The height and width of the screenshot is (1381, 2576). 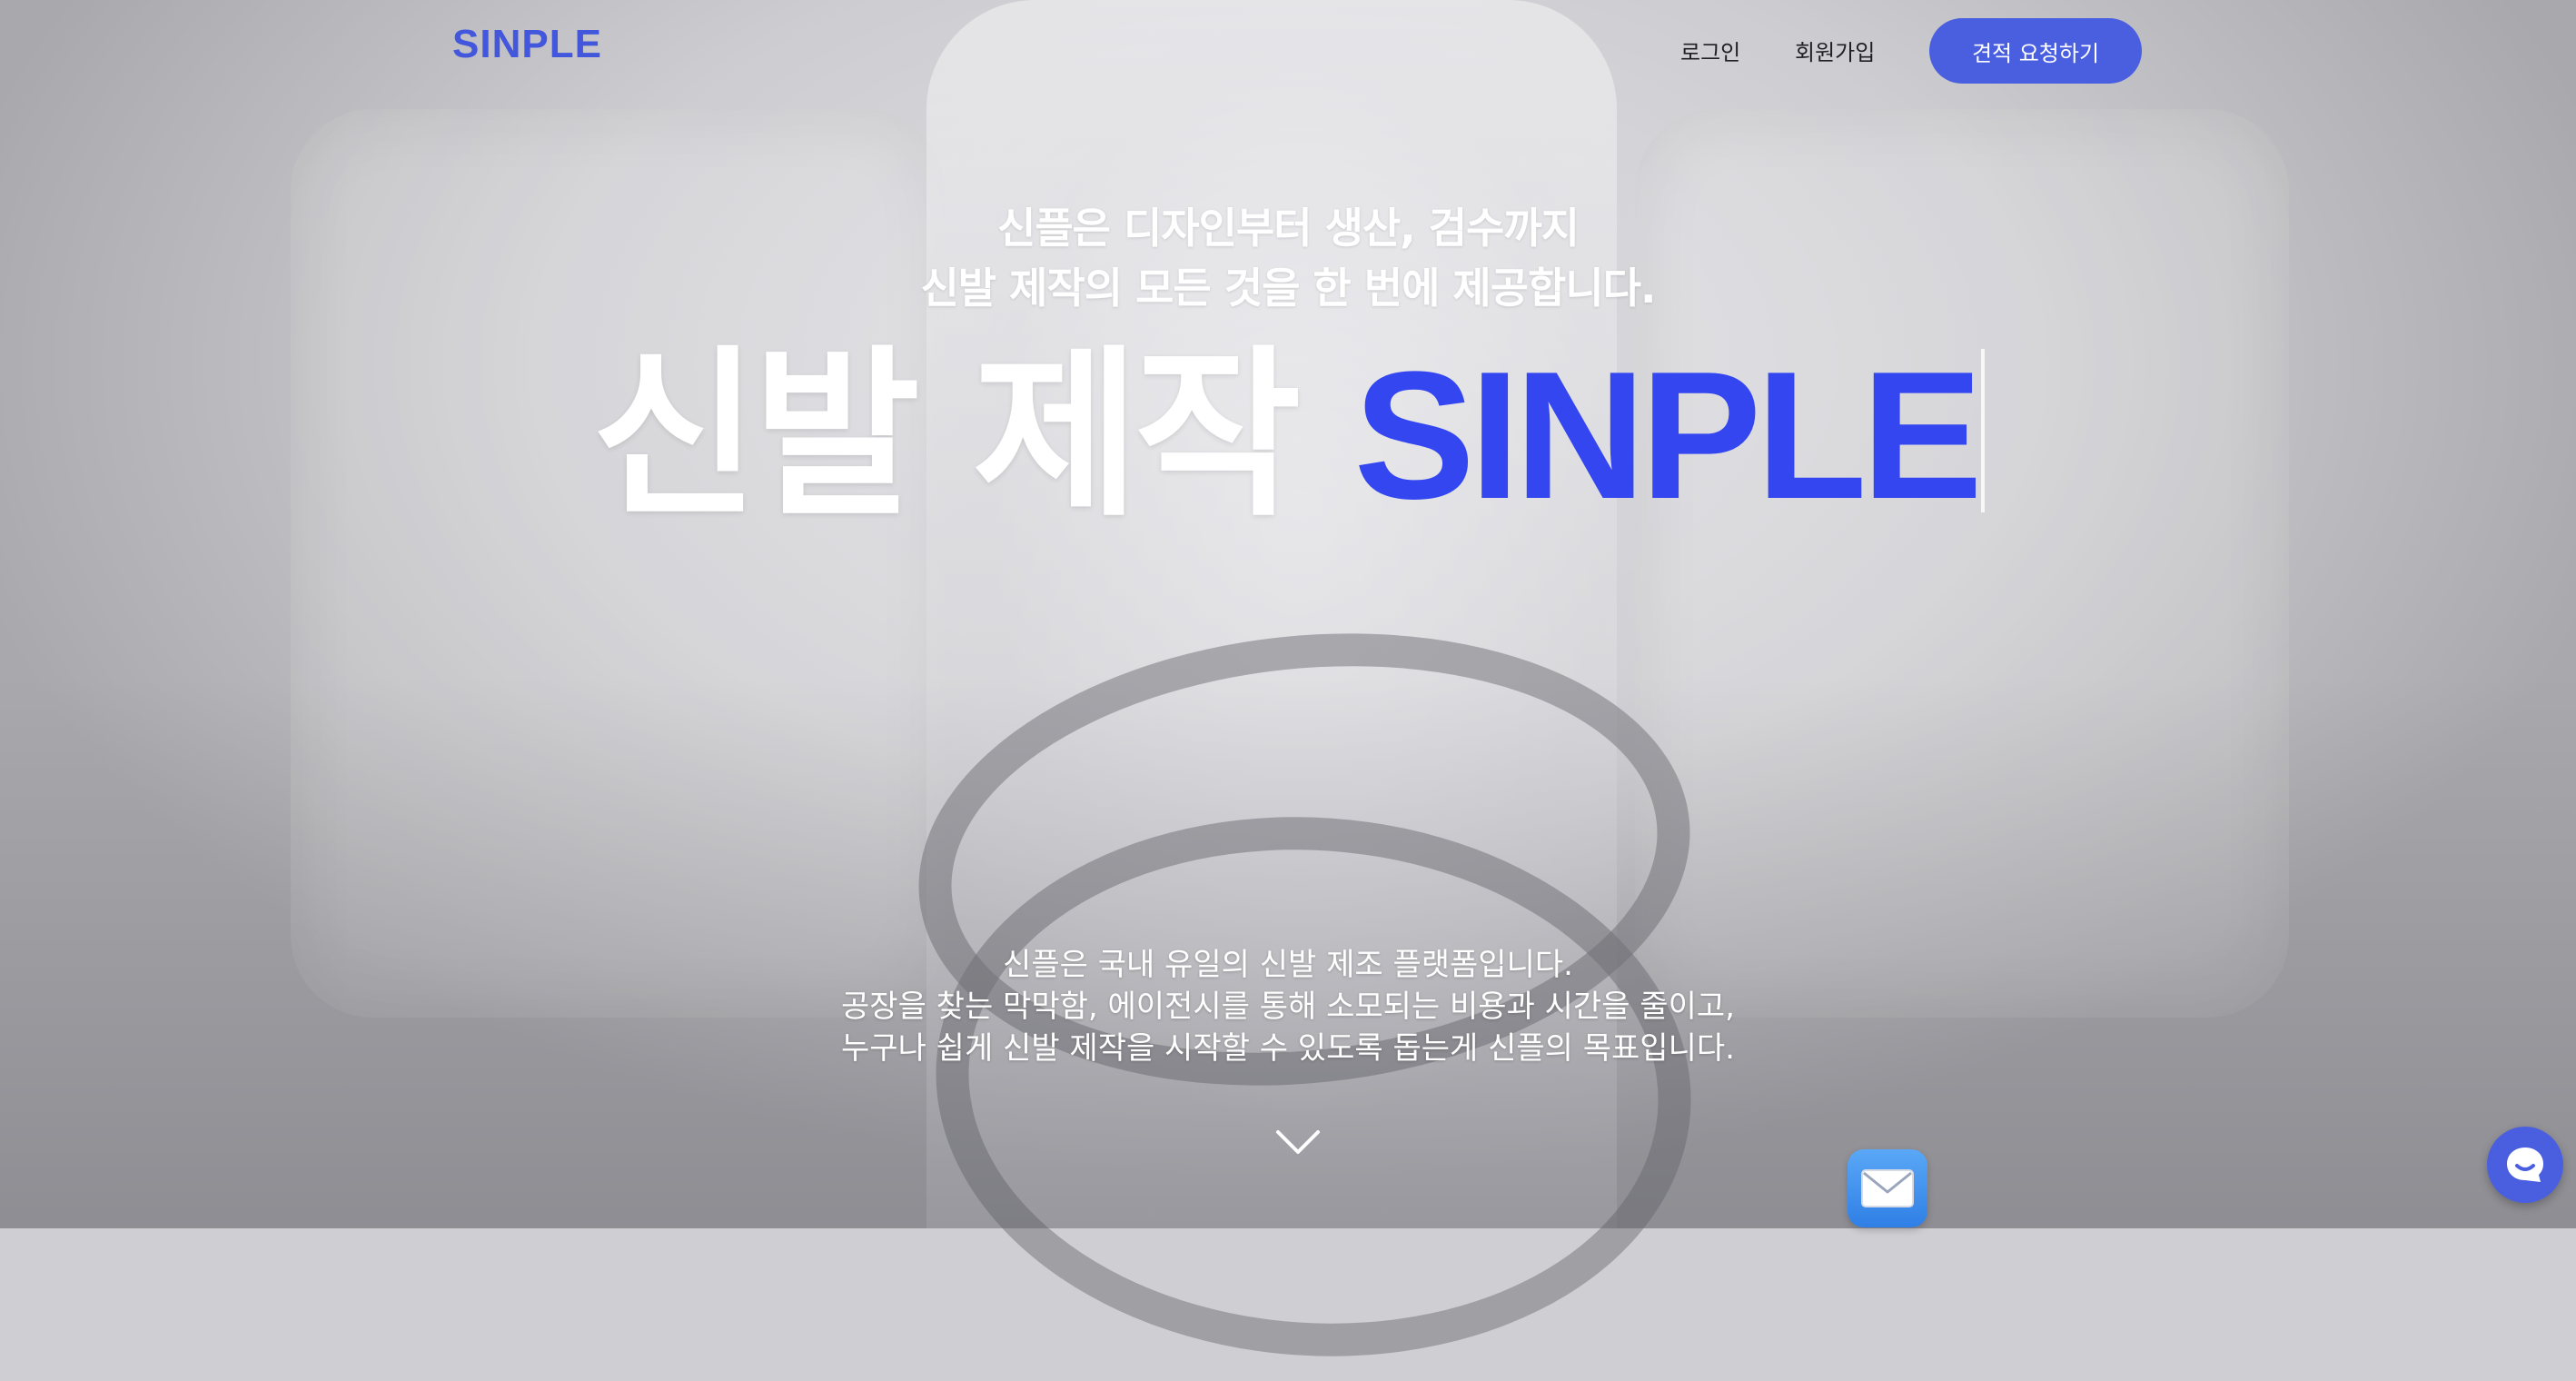 I want to click on chevron-down-icon, so click(x=1298, y=1142).